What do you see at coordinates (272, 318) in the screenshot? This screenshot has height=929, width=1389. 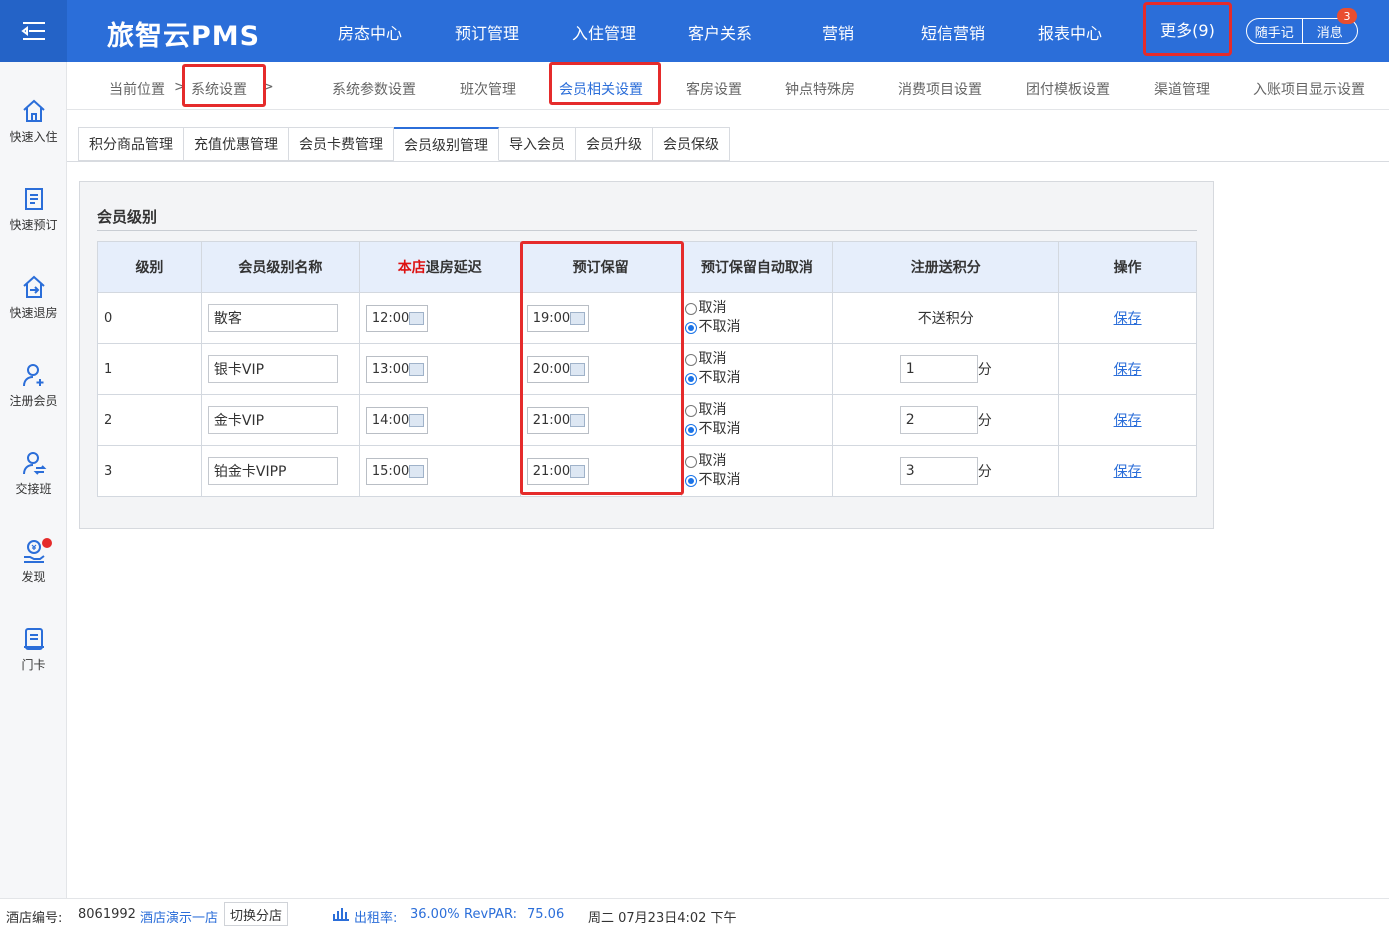 I see `level-name-input: 散客` at bounding box center [272, 318].